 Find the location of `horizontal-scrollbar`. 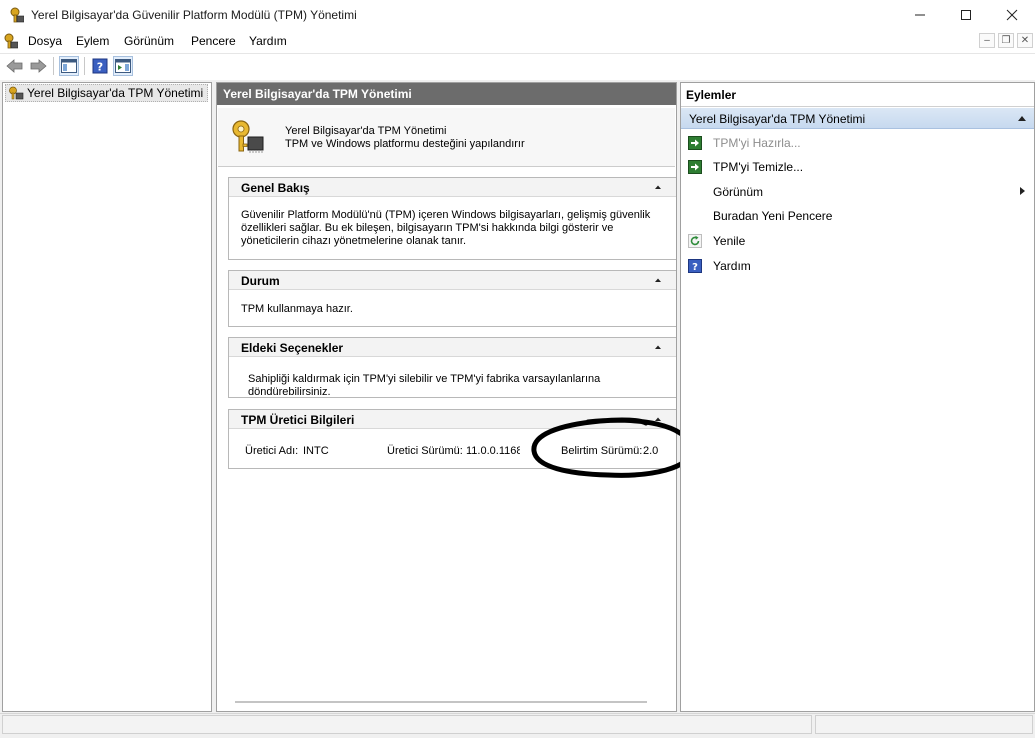

horizontal-scrollbar is located at coordinates (441, 702).